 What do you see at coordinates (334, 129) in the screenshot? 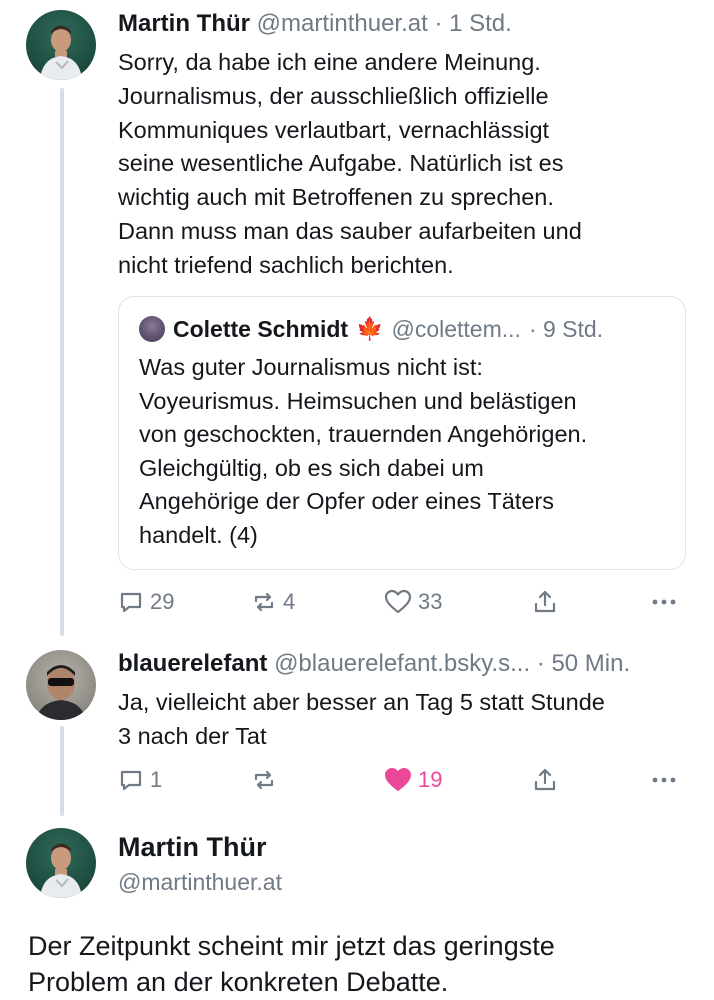
I see `post-text-line: Kommuniques verlautbart, vernachlässigt` at bounding box center [334, 129].